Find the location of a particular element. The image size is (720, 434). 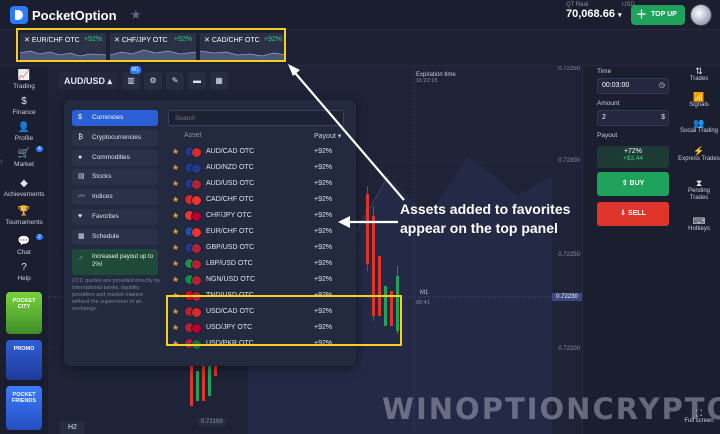

rnav-hotkeys: ⌨ Hotkeys is located at coordinates (699, 224).